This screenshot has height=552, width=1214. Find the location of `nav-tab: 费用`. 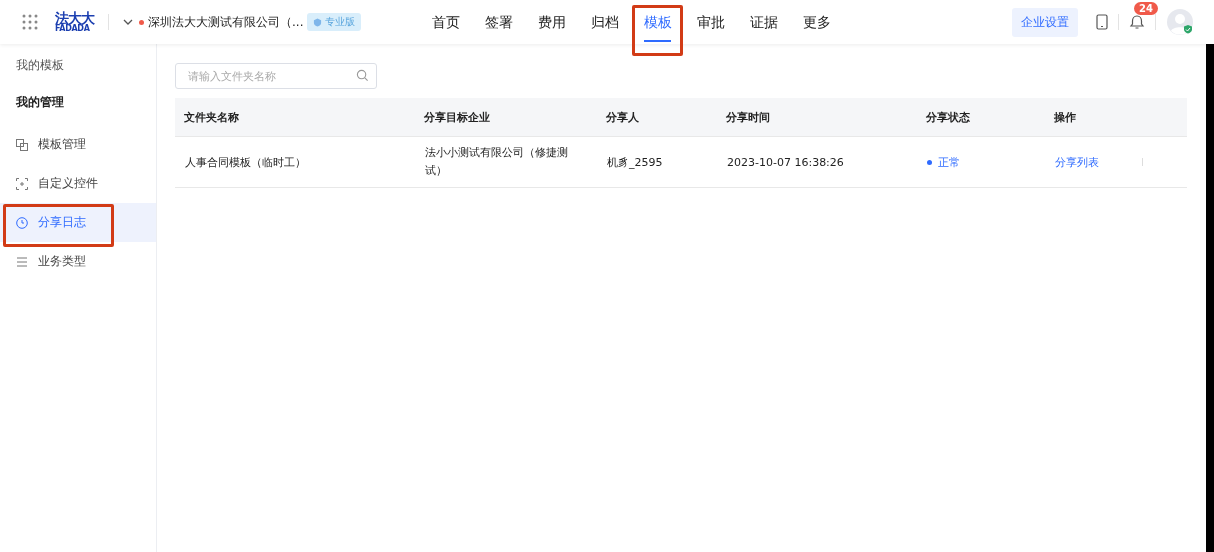

nav-tab: 费用 is located at coordinates (552, 22).